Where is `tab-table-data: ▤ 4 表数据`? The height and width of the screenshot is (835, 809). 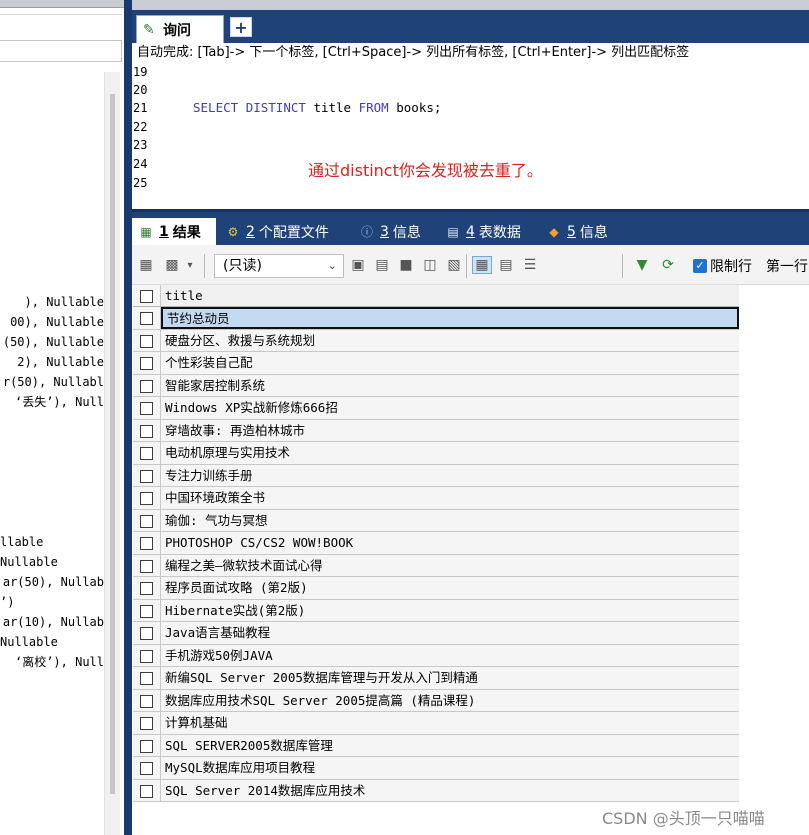
tab-table-data: ▤ 4 表数据 is located at coordinates (483, 231).